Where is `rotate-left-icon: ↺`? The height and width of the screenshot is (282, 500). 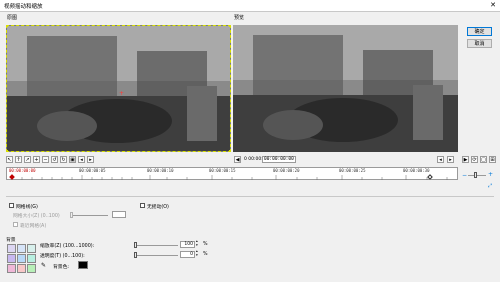 rotate-left-icon: ↺ is located at coordinates (54, 159).